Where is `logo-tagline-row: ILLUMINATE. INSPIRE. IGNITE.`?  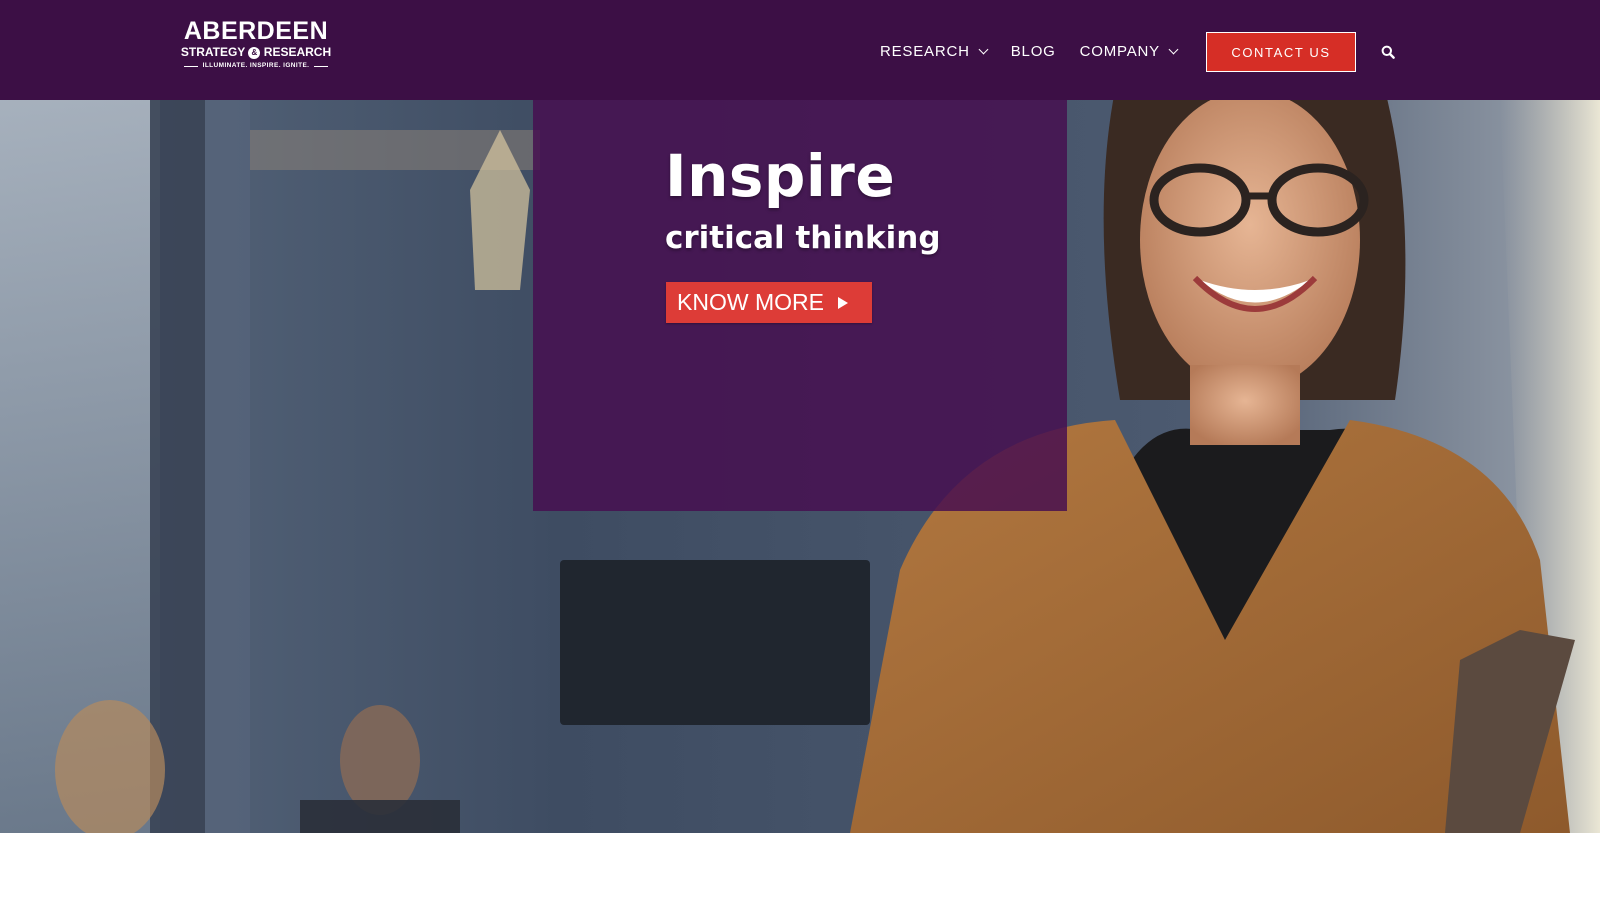 logo-tagline-row: ILLUMINATE. INSPIRE. IGNITE. is located at coordinates (256, 66).